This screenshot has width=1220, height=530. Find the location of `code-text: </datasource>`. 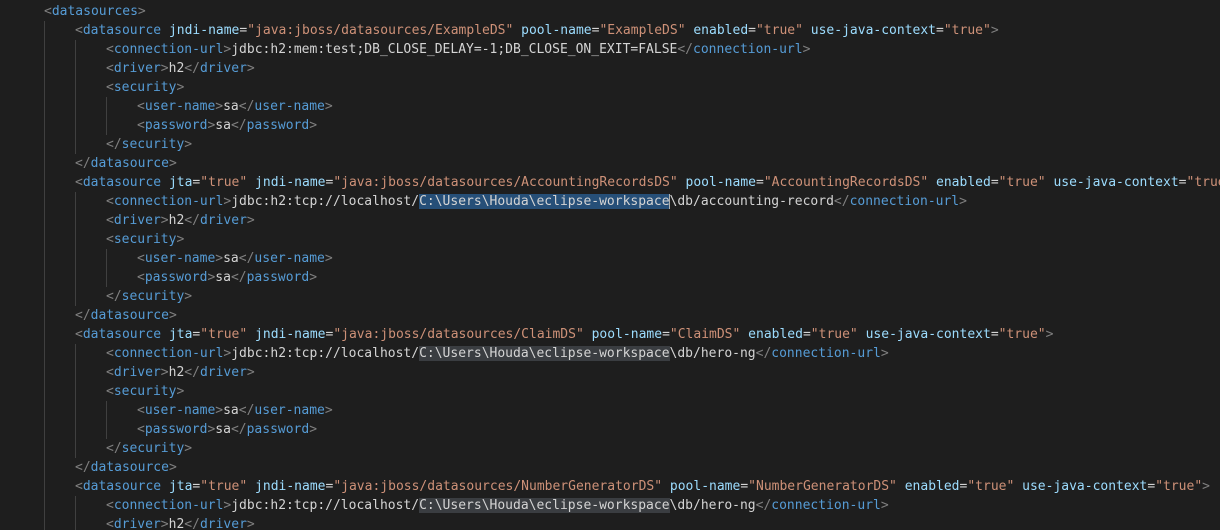

code-text: </datasource> is located at coordinates (126, 315).